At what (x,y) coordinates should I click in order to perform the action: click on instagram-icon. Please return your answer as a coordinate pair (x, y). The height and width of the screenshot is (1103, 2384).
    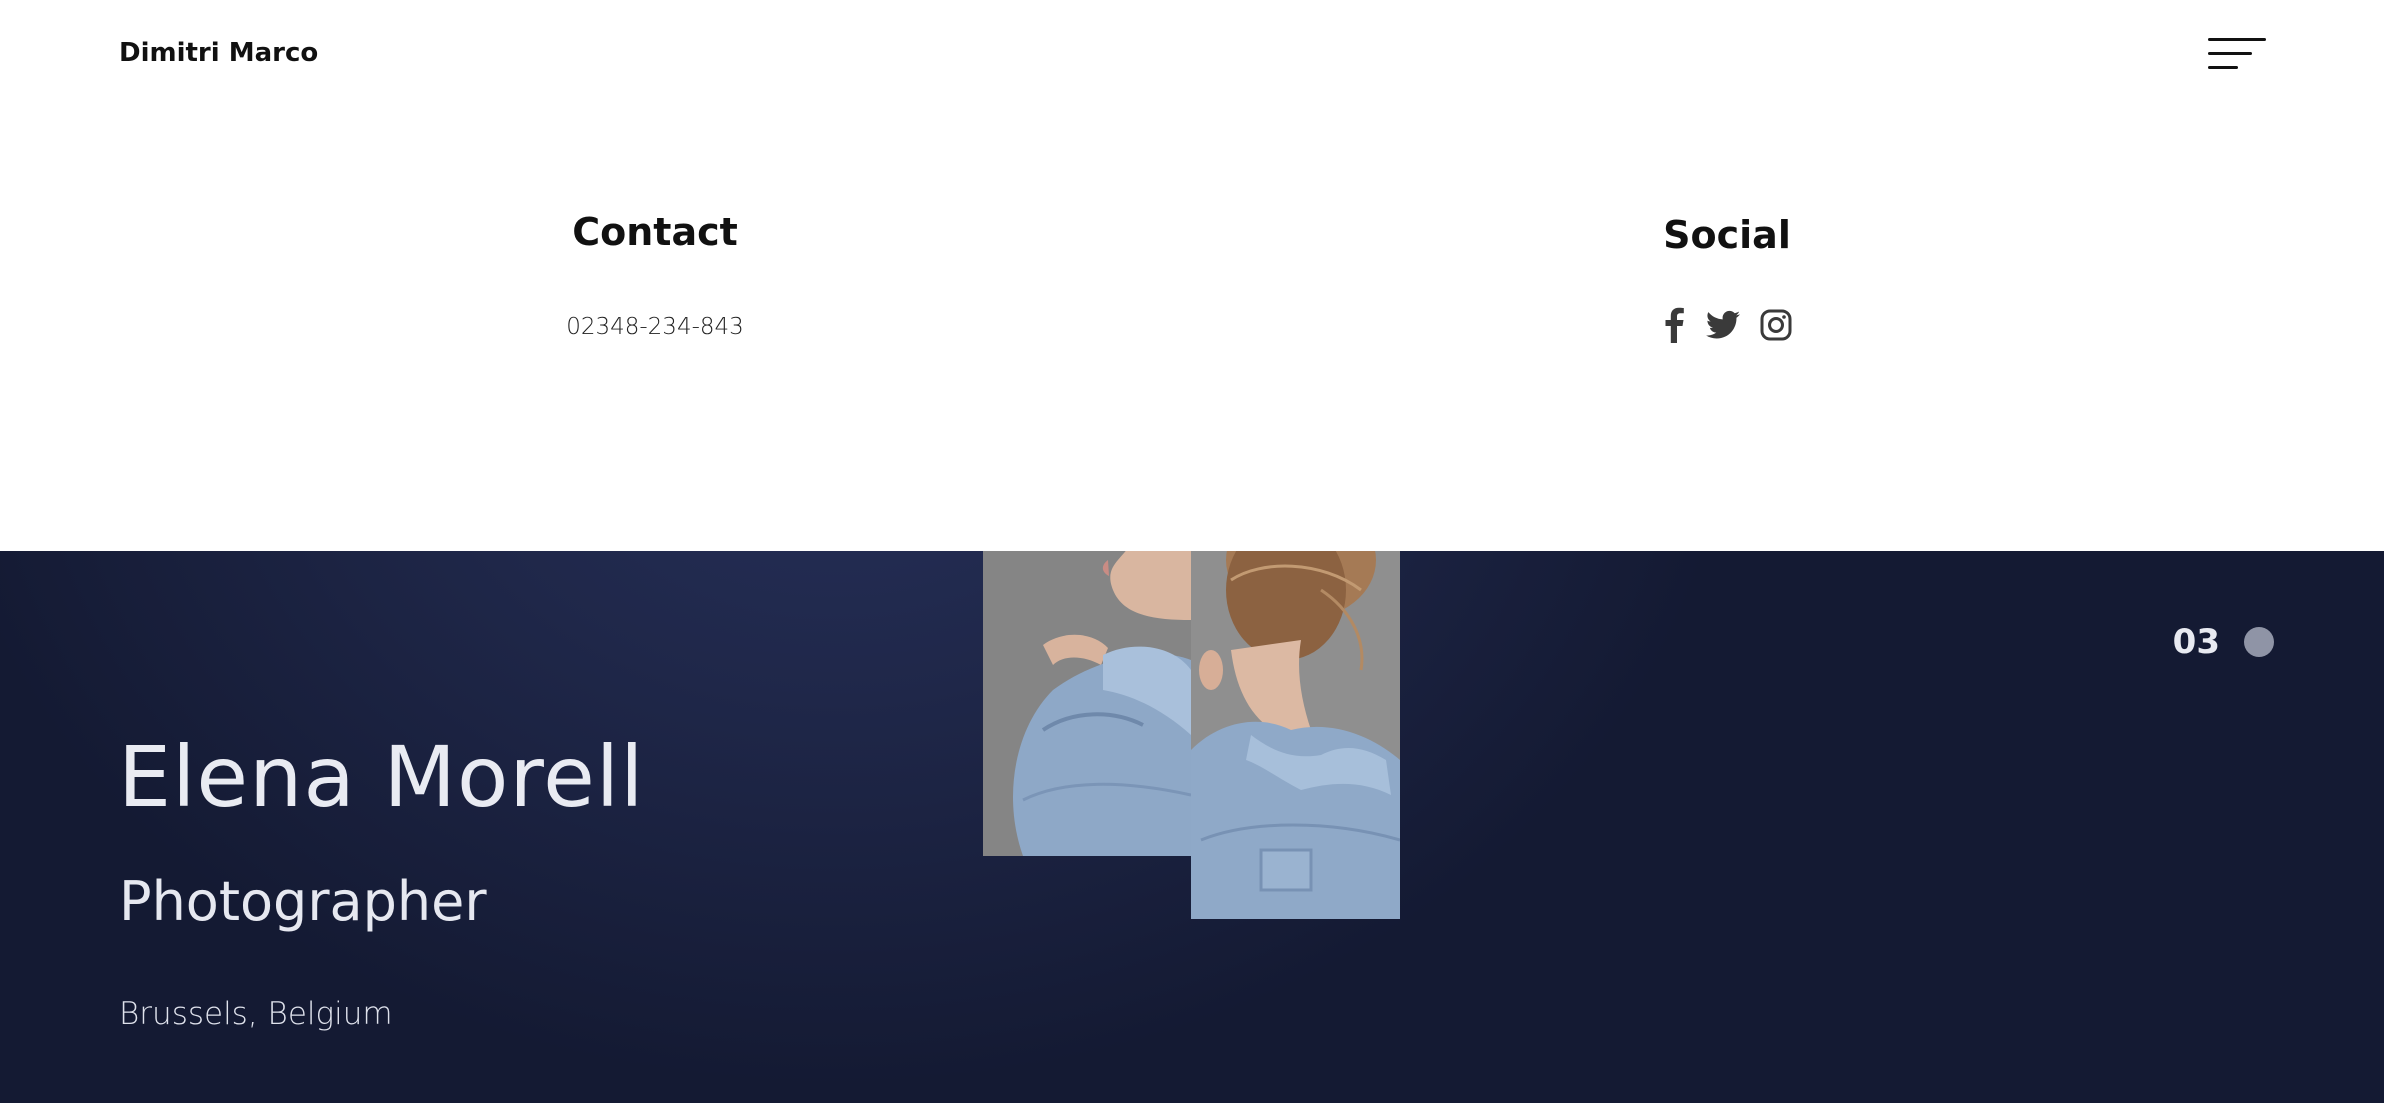
    Looking at the image, I should click on (1776, 325).